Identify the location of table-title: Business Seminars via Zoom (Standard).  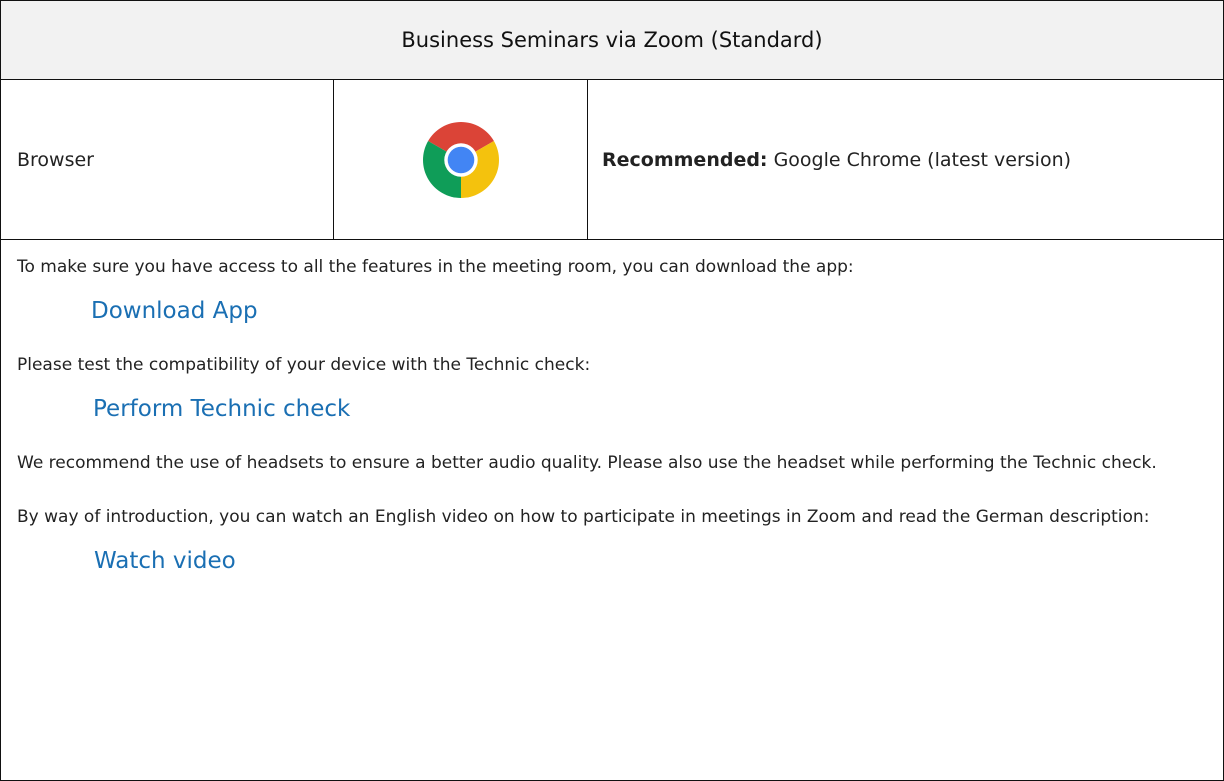
(612, 40).